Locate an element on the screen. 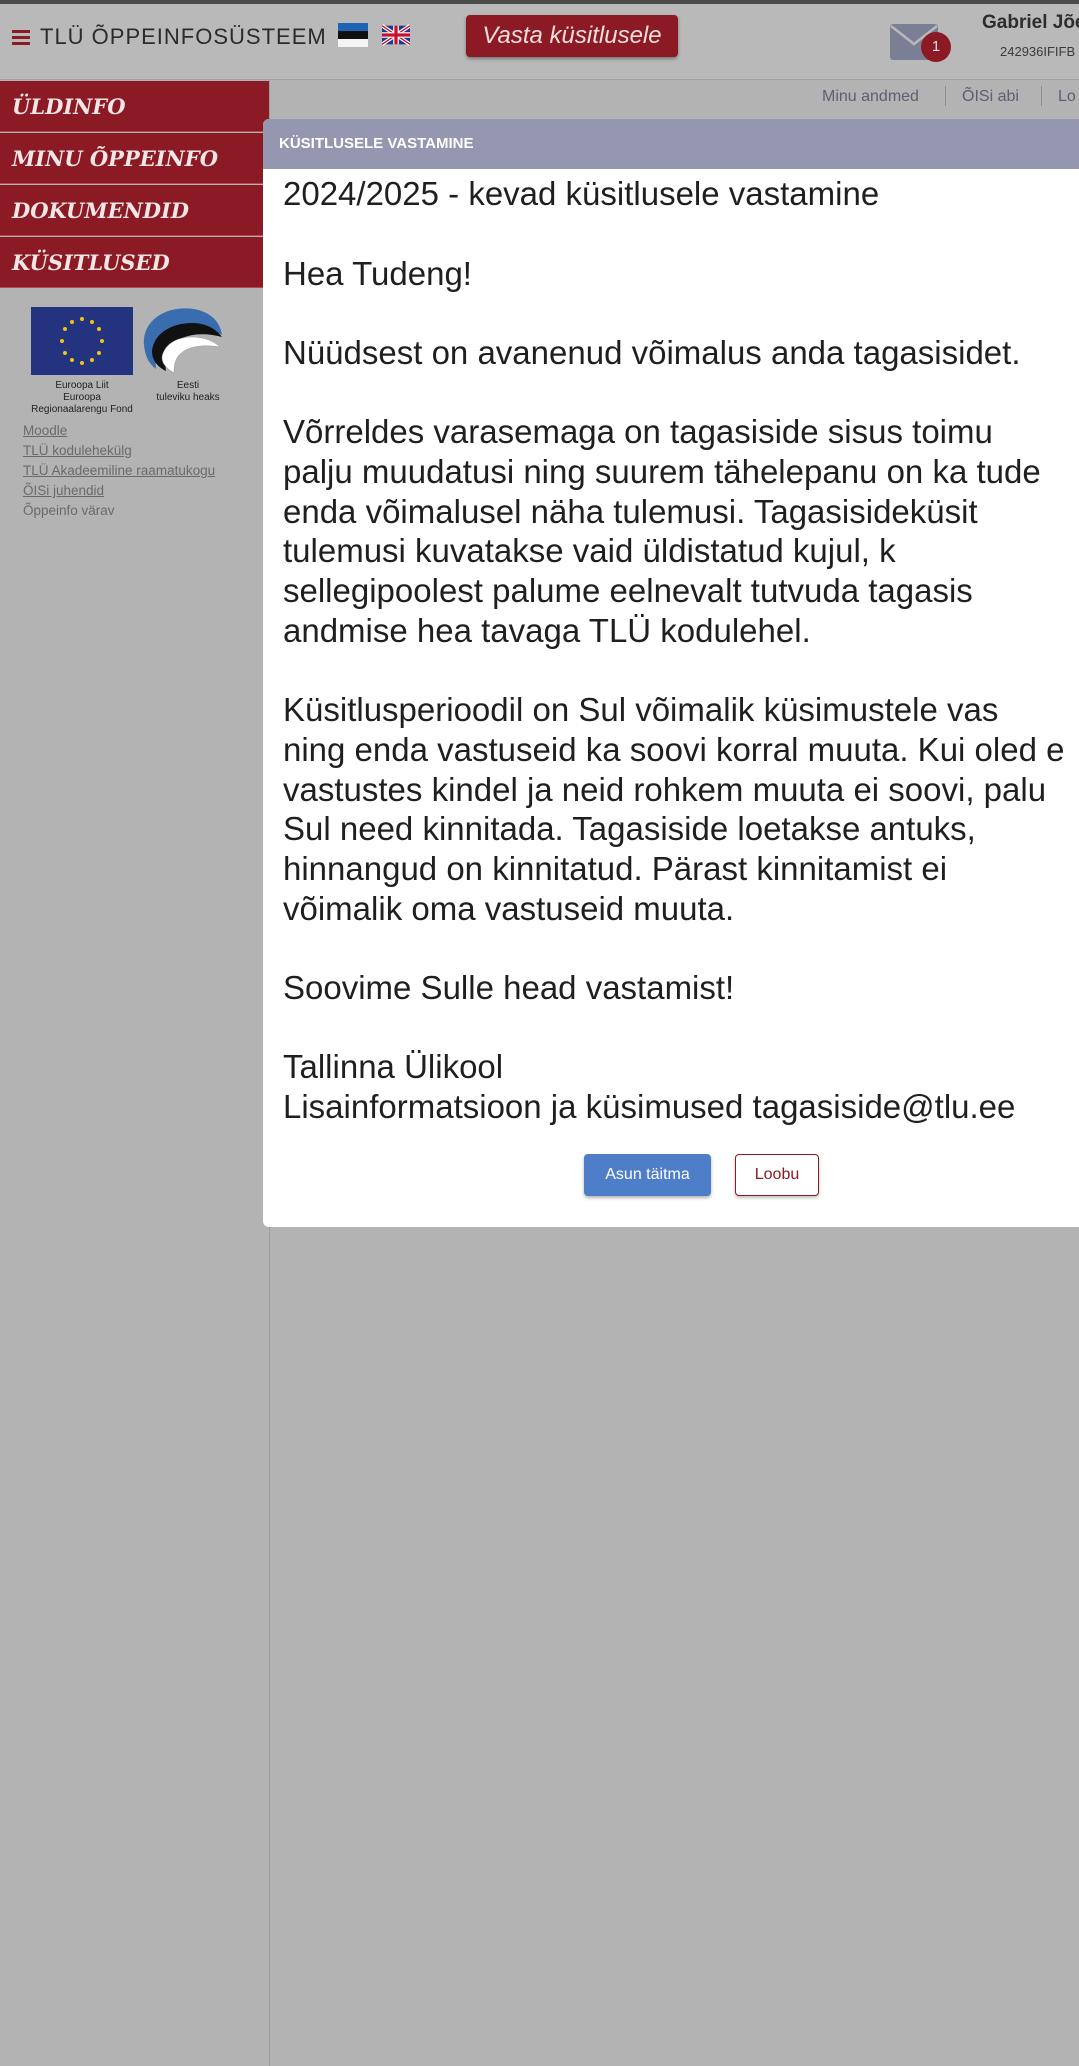 The width and height of the screenshot is (1079, 2066). sidebar-item-my-study-info: MINU ÕPPEINFO is located at coordinates (134, 158).